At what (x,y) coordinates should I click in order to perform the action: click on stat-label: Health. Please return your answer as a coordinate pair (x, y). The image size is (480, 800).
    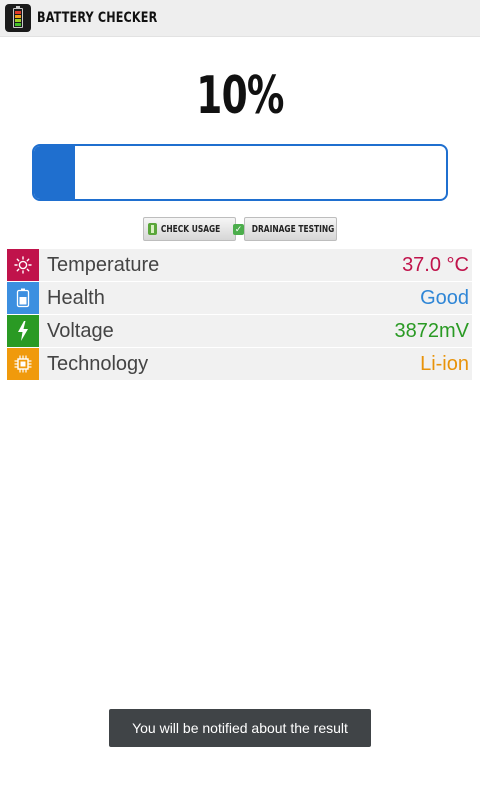
    Looking at the image, I should click on (76, 297).